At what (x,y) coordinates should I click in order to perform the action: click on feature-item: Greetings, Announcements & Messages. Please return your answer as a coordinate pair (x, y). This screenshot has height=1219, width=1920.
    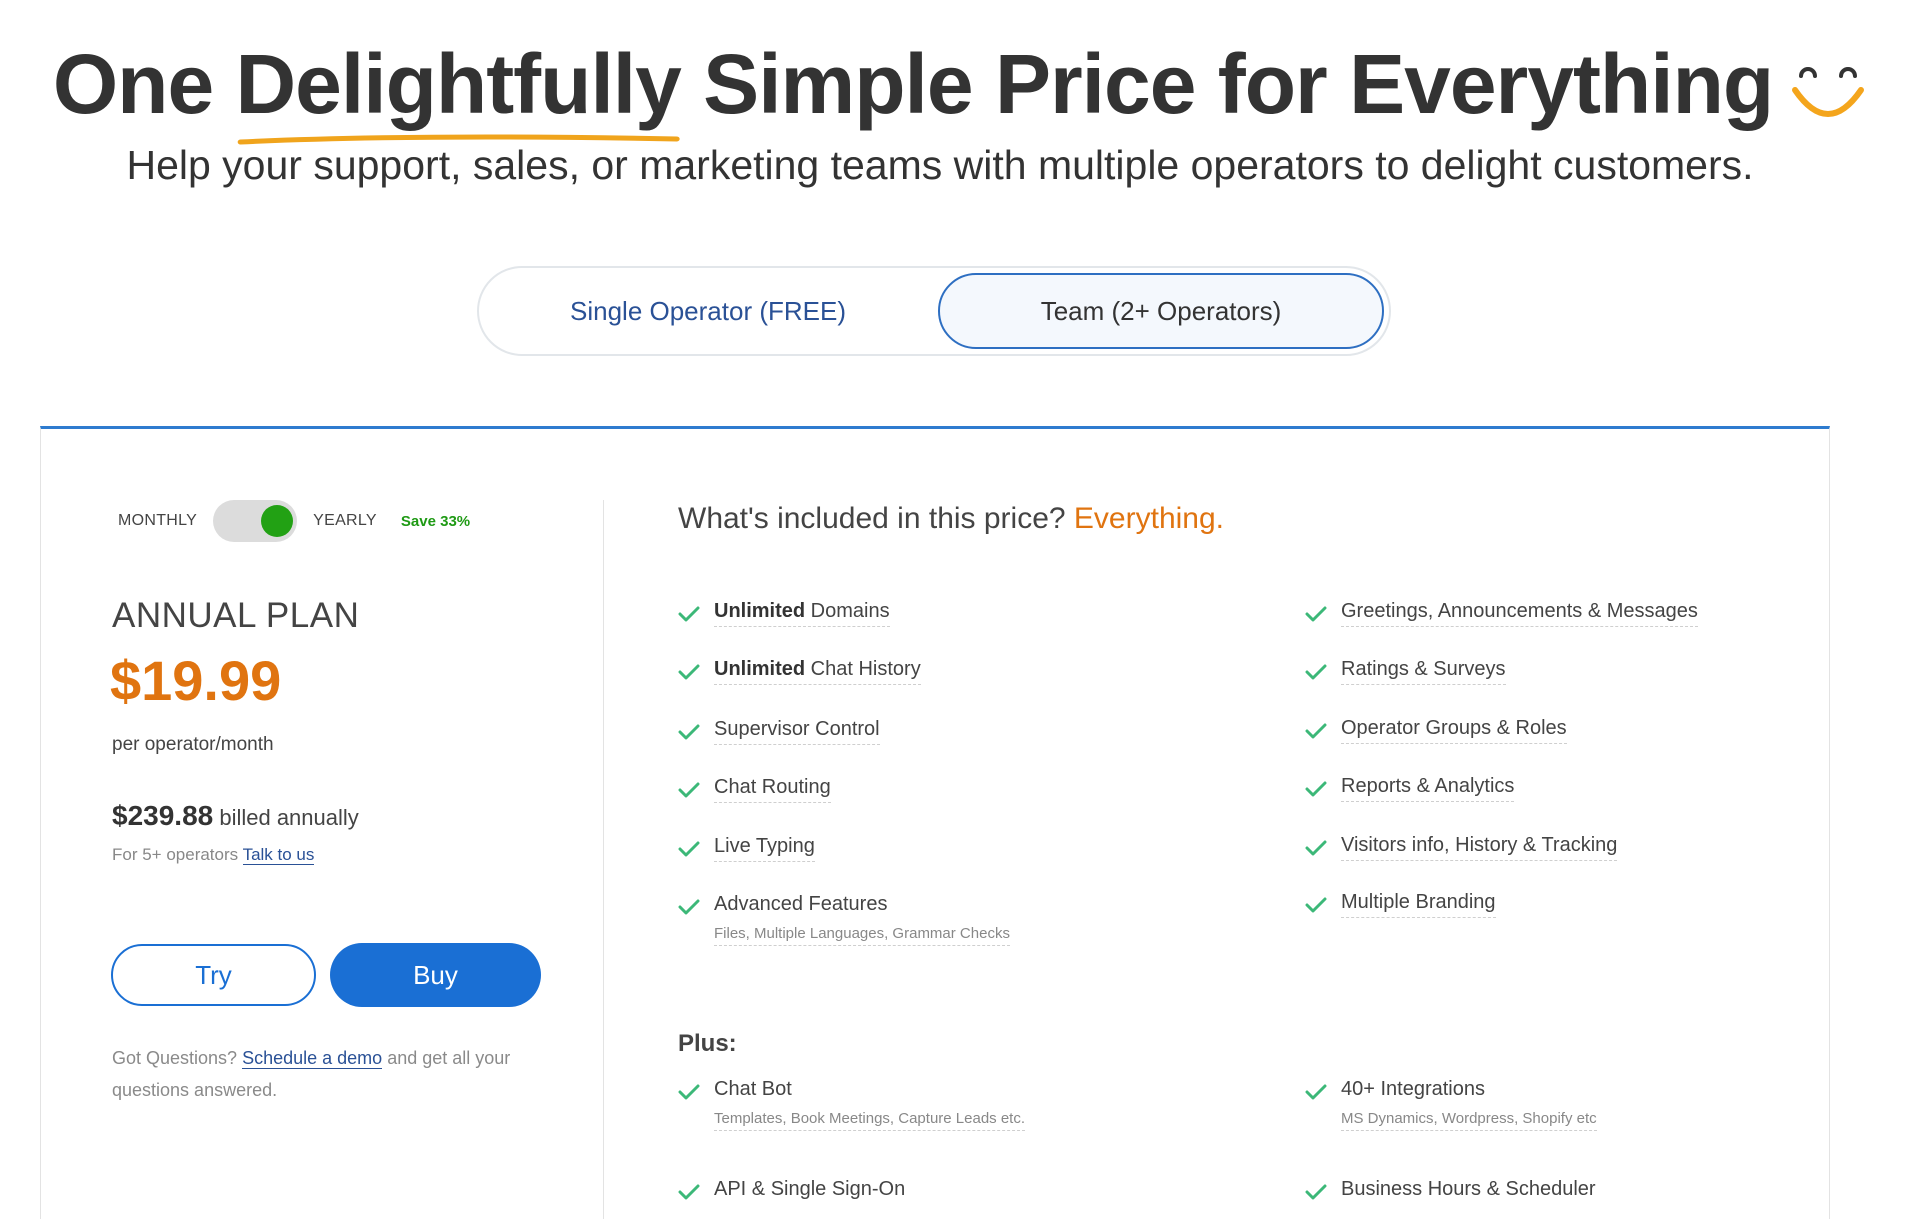
    Looking at the image, I should click on (1501, 613).